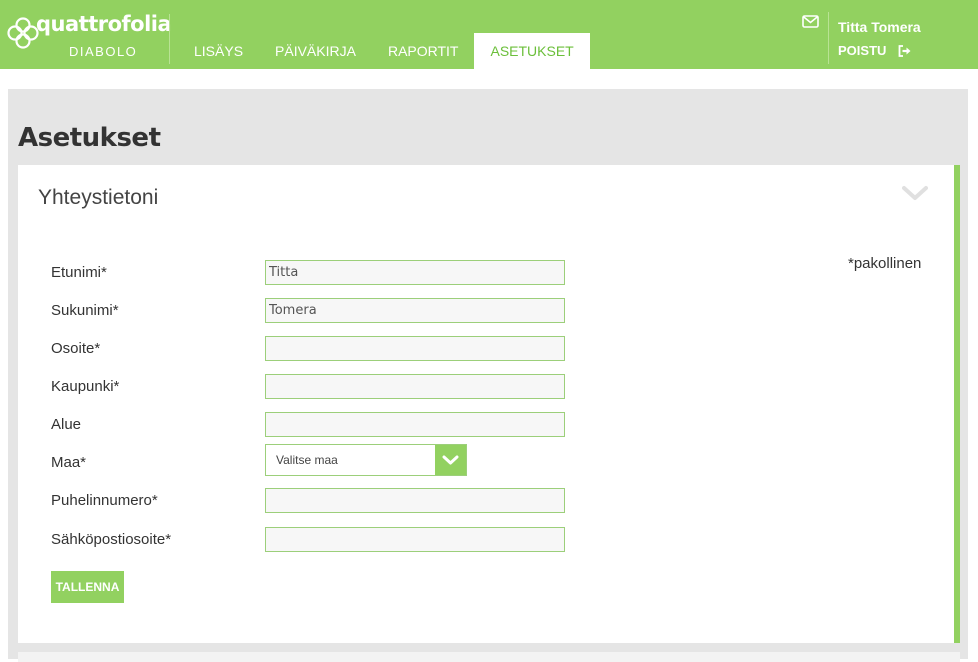 The width and height of the screenshot is (978, 662). Describe the element at coordinates (415, 424) in the screenshot. I see `region-field` at that location.